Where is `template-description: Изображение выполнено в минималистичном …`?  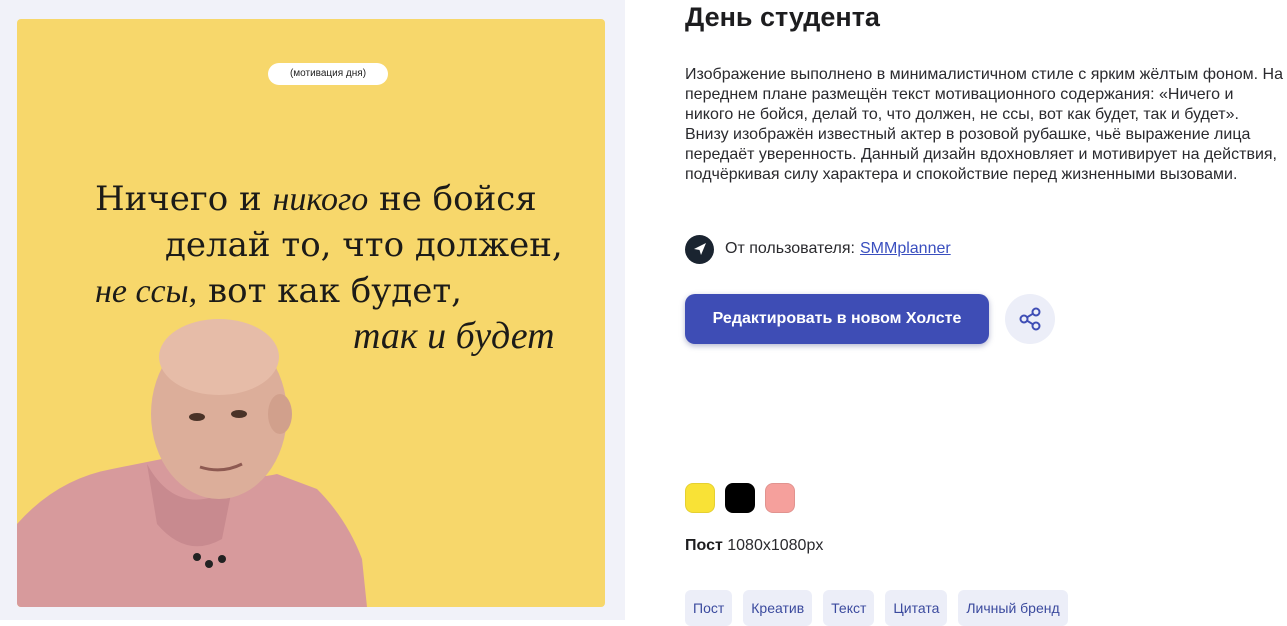 template-description: Изображение выполнено в минималистичном … is located at coordinates (984, 124).